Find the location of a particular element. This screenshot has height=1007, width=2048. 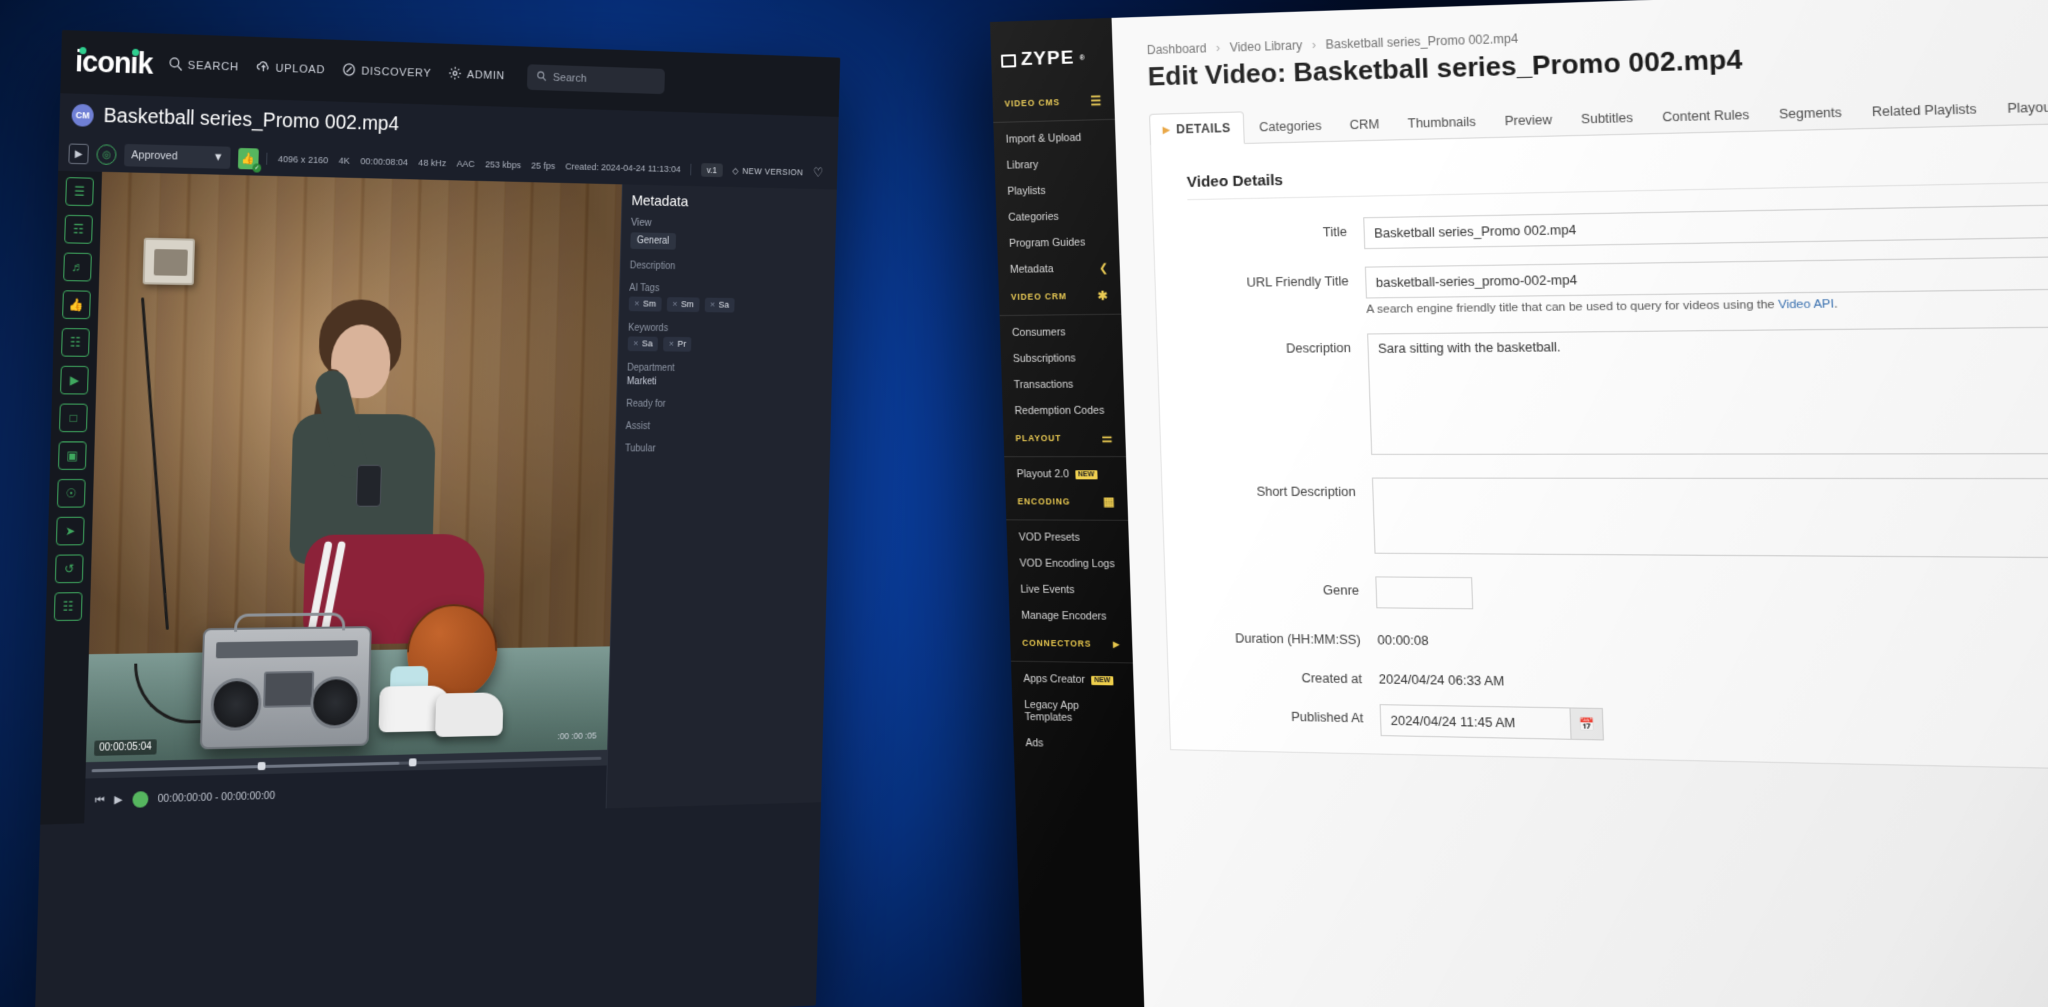

sidebar-item-redemption-codes: Redemption Codes is located at coordinates (1063, 411).